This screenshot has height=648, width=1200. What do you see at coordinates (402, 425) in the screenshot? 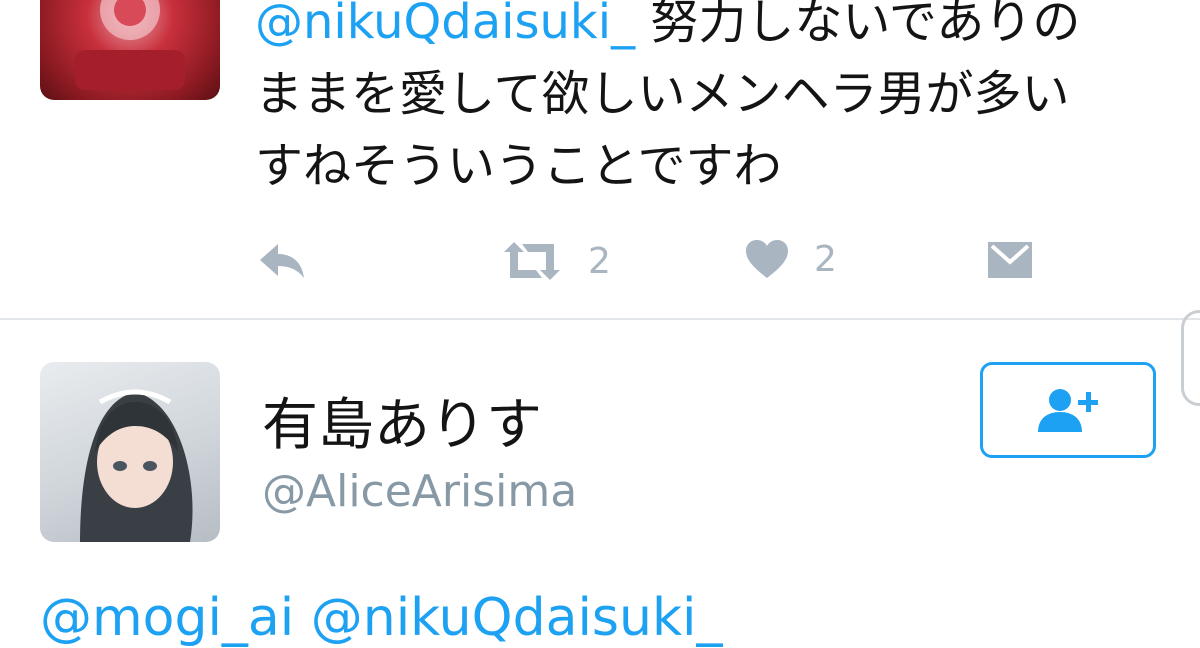
I see `profile-display-name: 有島ありす` at bounding box center [402, 425].